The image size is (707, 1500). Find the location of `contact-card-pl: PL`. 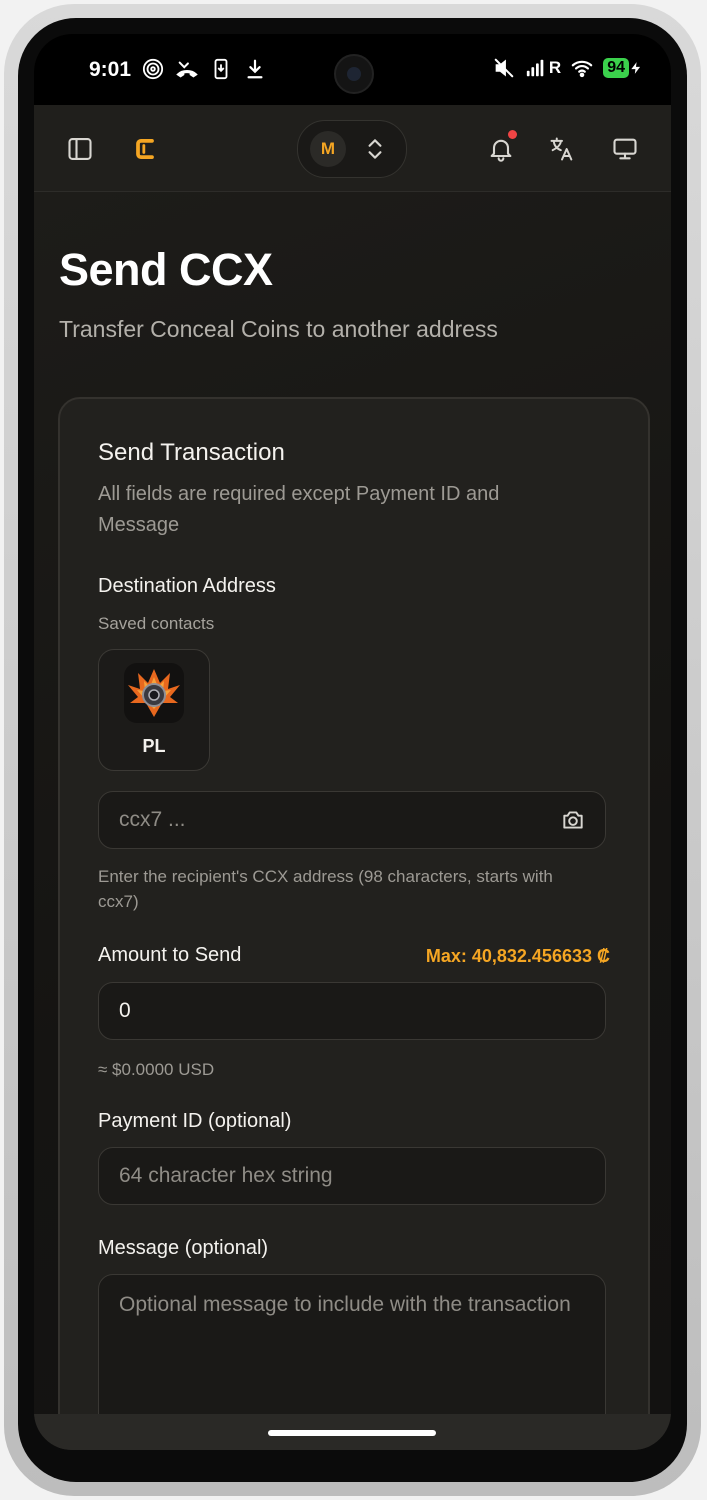

contact-card-pl: PL is located at coordinates (154, 710).